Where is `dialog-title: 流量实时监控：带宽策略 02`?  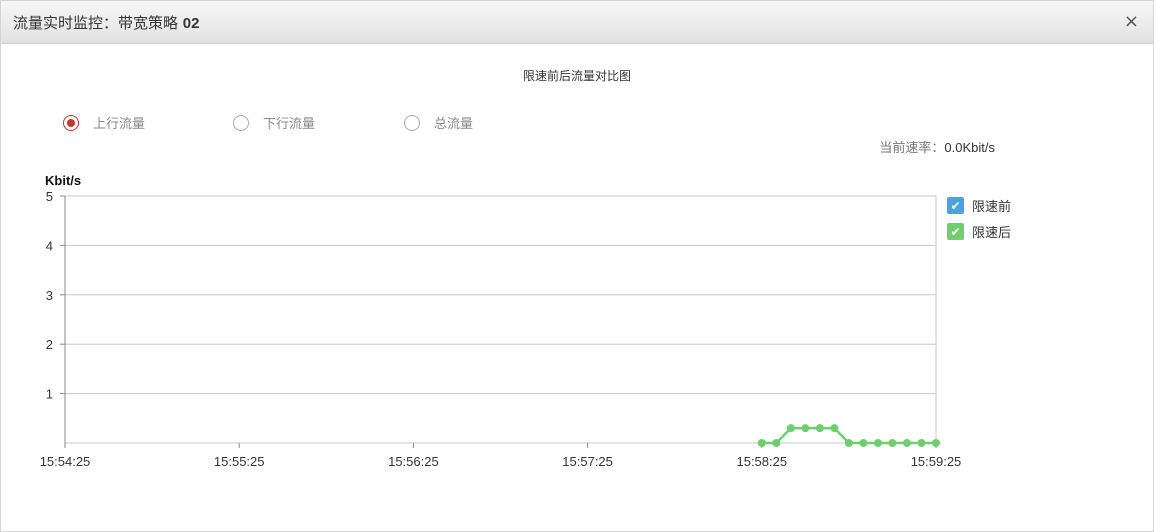
dialog-title: 流量实时监控：带宽策略 02 is located at coordinates (106, 22).